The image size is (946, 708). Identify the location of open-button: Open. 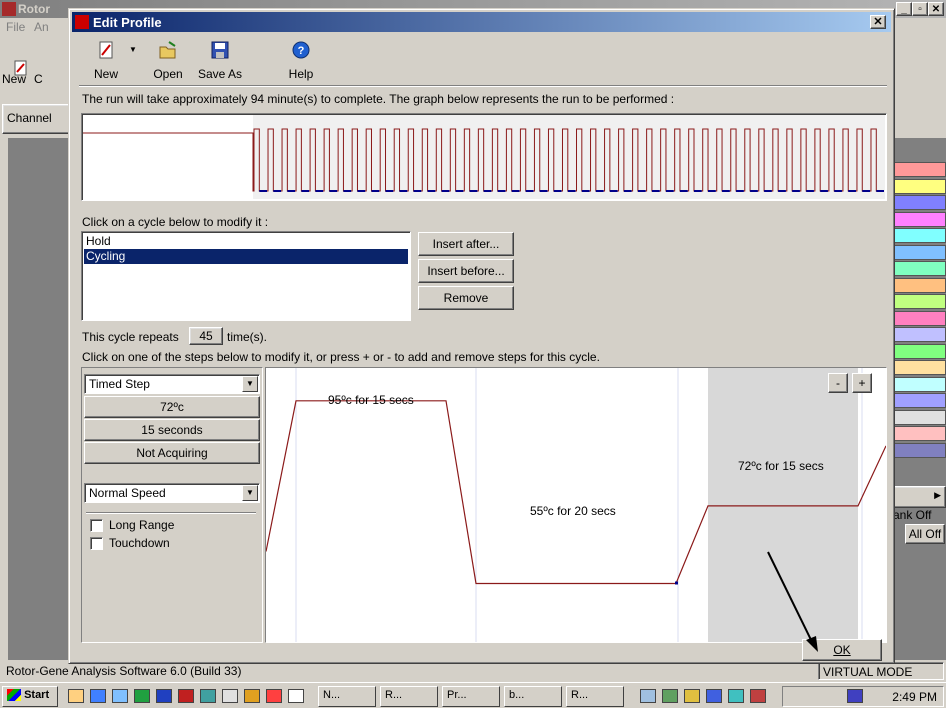
(168, 59).